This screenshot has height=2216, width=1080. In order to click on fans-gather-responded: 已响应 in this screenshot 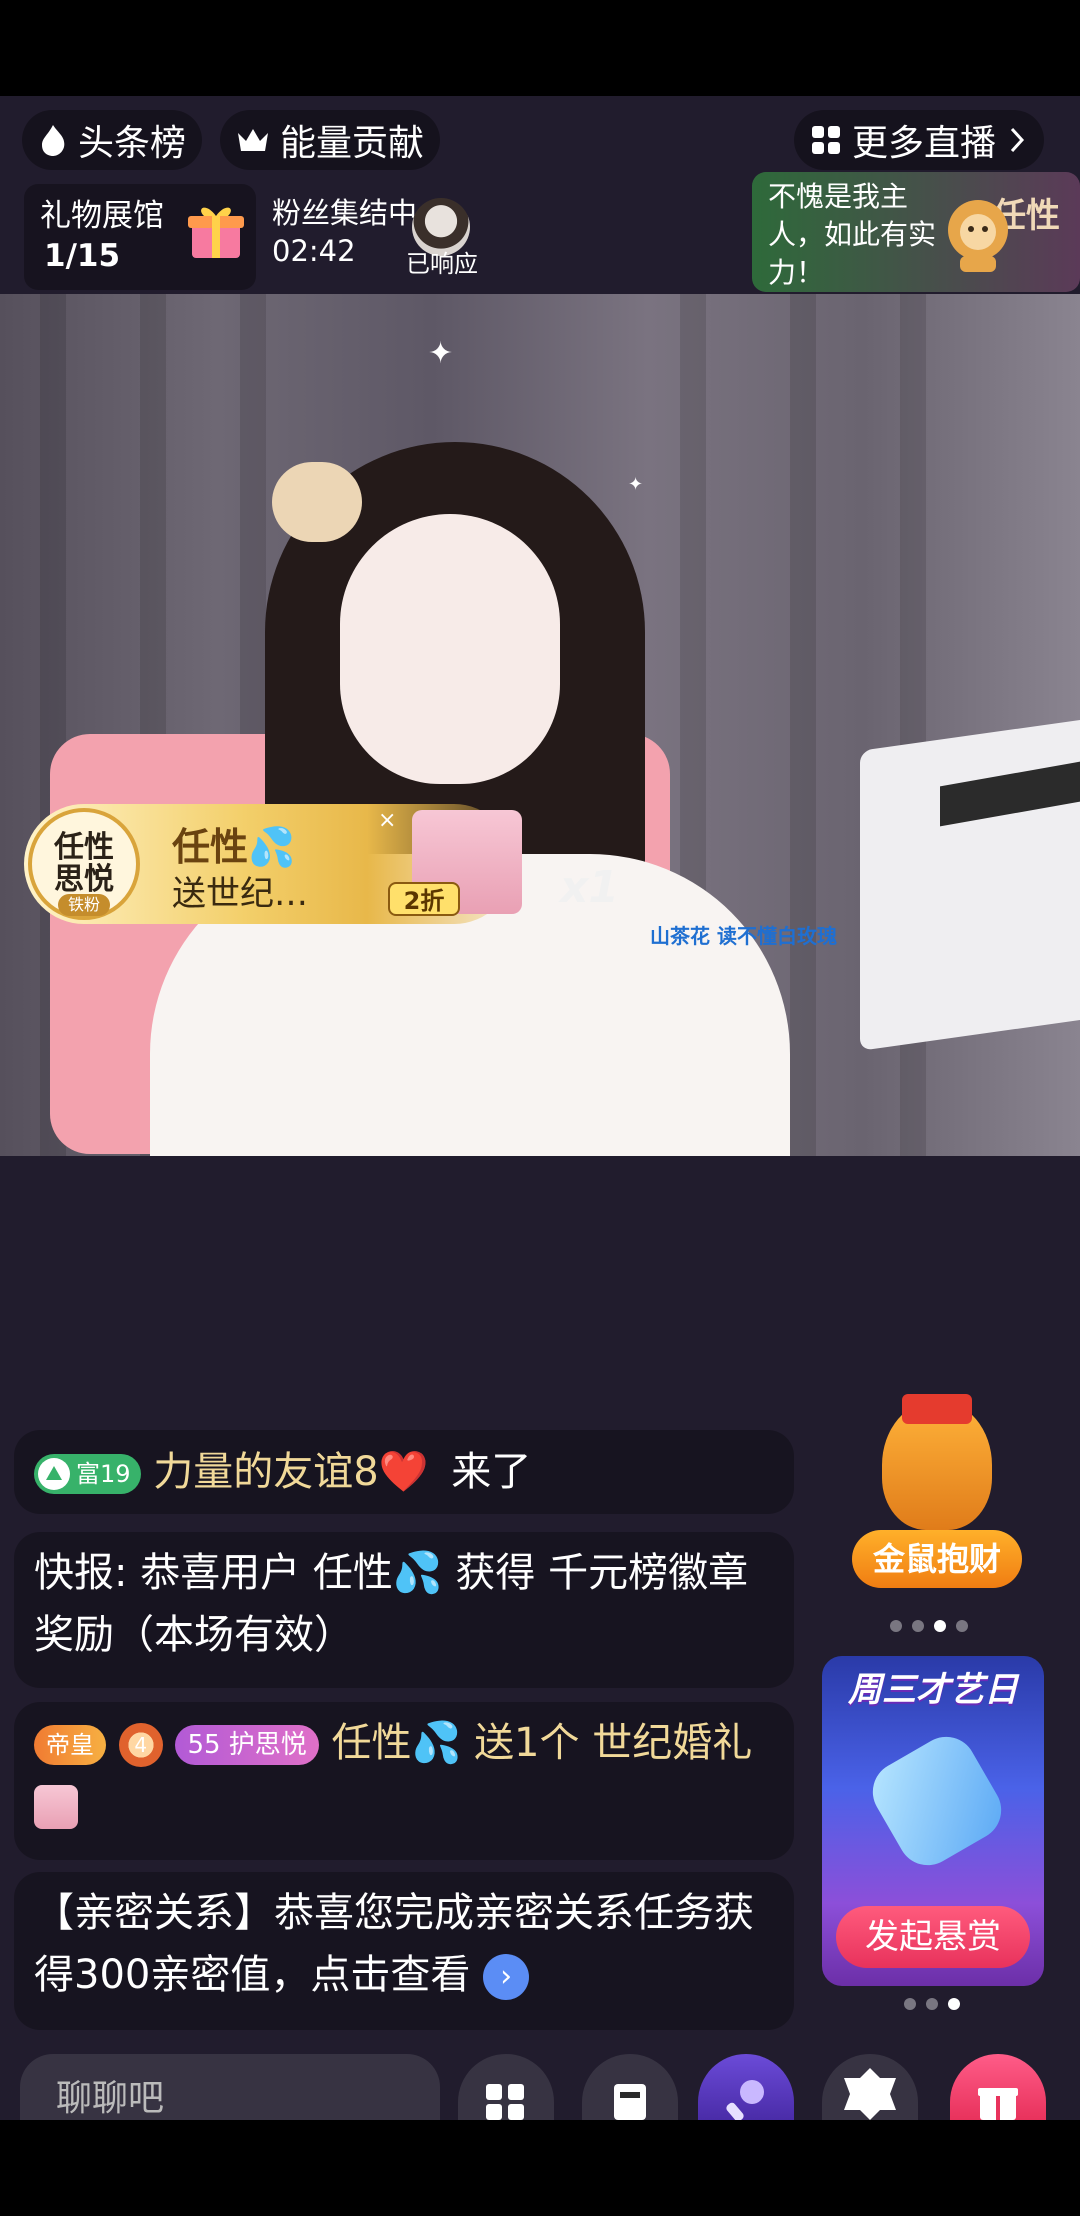, I will do `click(442, 264)`.